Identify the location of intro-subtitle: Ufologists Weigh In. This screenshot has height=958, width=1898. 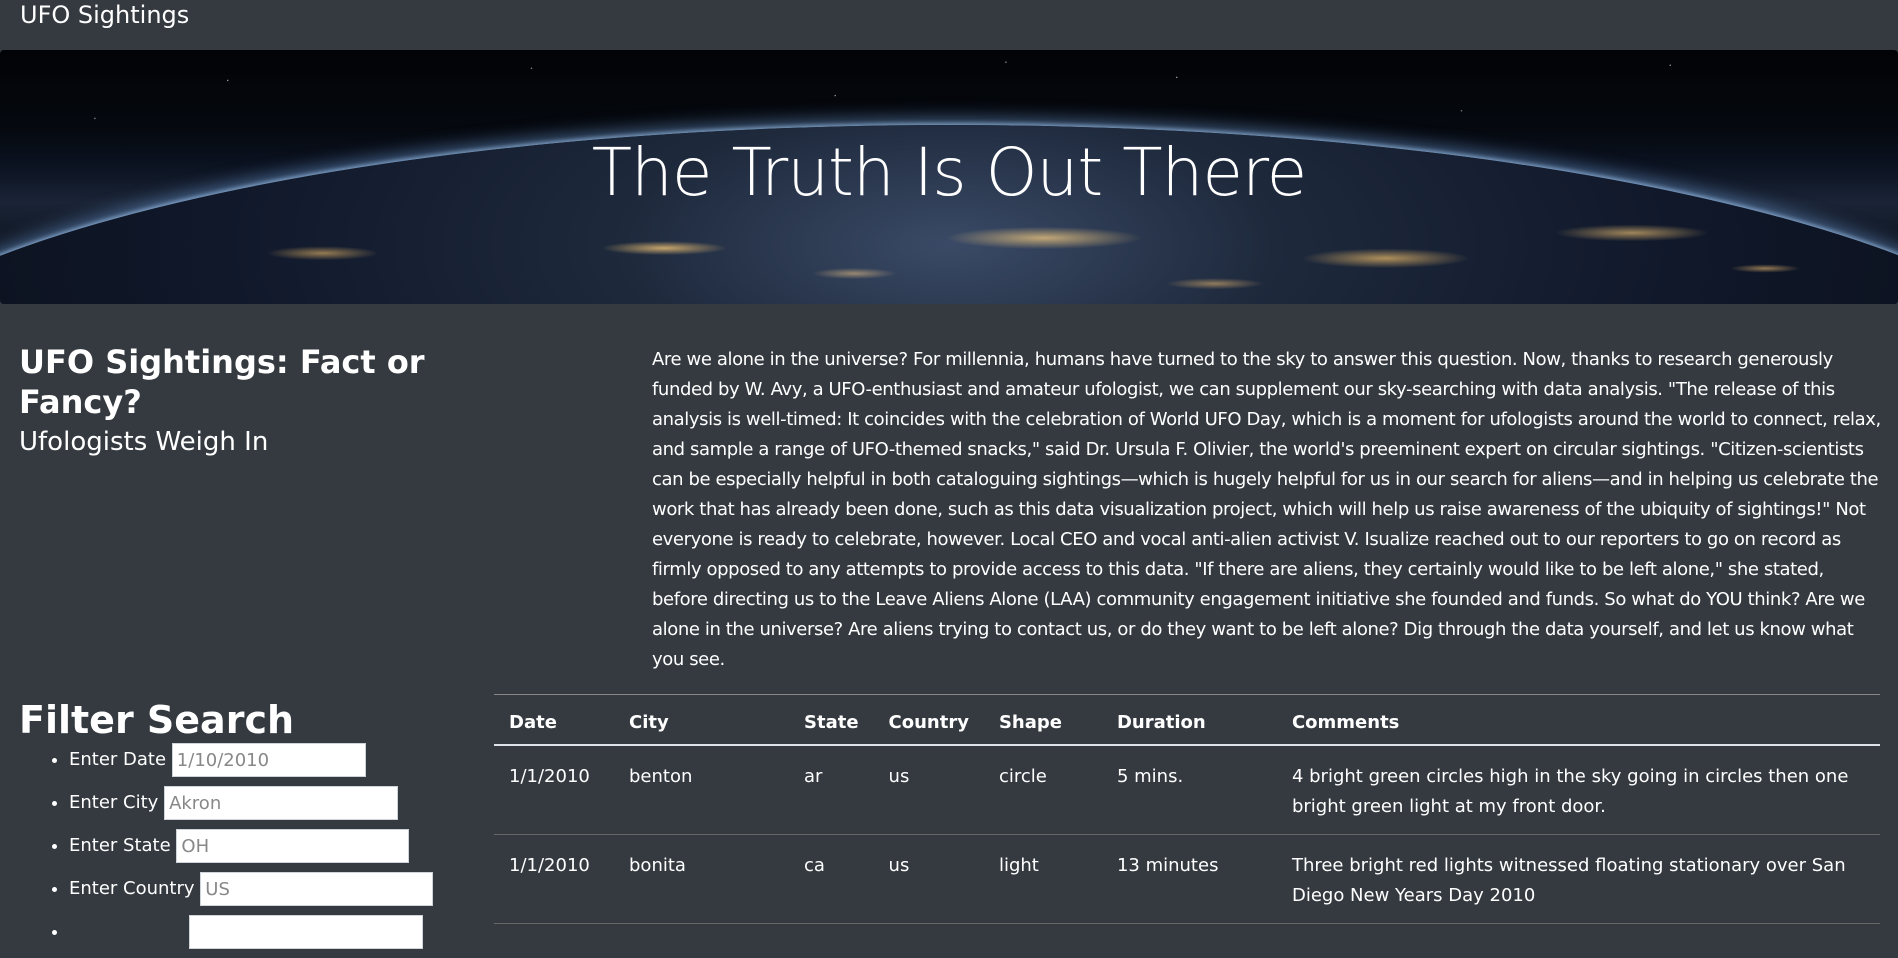
(144, 442).